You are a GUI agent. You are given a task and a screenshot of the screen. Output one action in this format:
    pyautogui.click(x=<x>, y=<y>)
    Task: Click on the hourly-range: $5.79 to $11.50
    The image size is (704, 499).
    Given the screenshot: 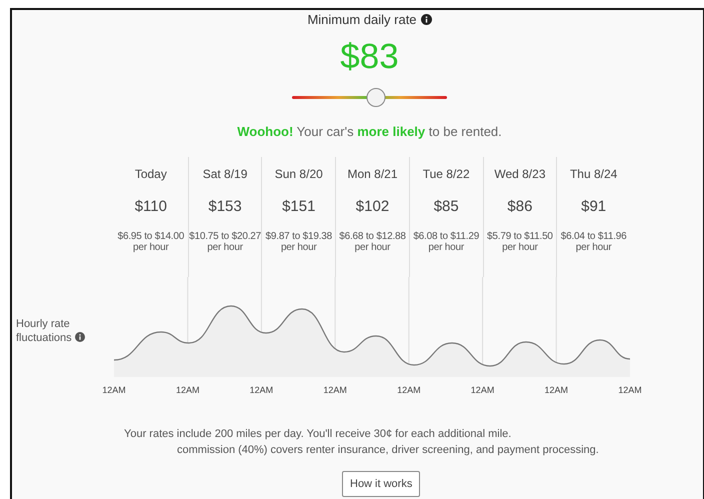 What is the action you would take?
    pyautogui.click(x=520, y=236)
    